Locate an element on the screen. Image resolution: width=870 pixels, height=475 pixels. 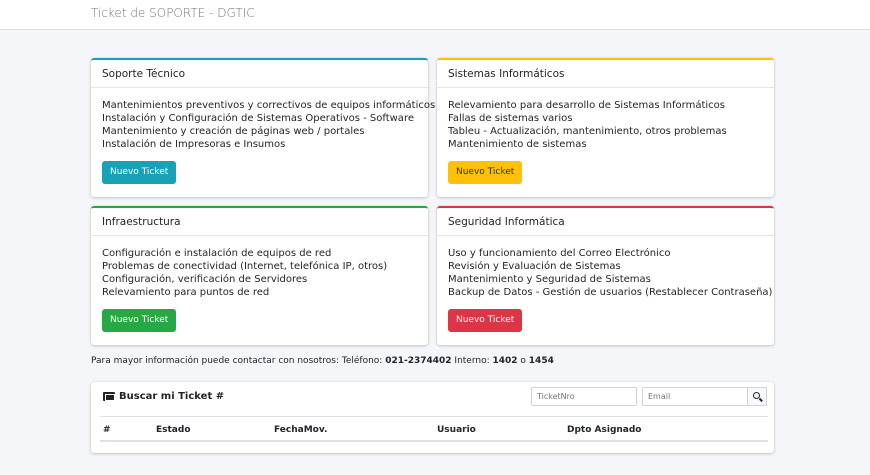
card-title: Sistemas Informáticos is located at coordinates (605, 74).